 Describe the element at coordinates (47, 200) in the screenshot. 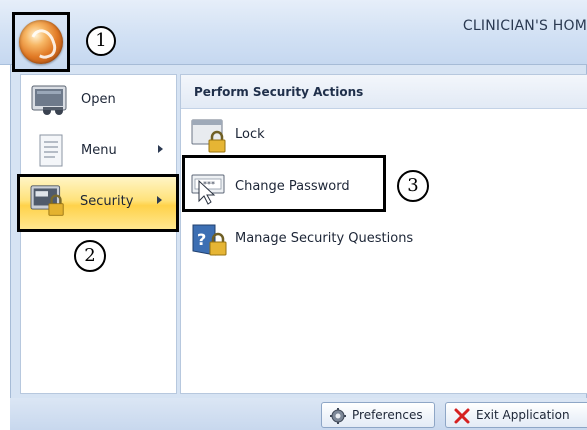

I see `security-lock-icon` at that location.